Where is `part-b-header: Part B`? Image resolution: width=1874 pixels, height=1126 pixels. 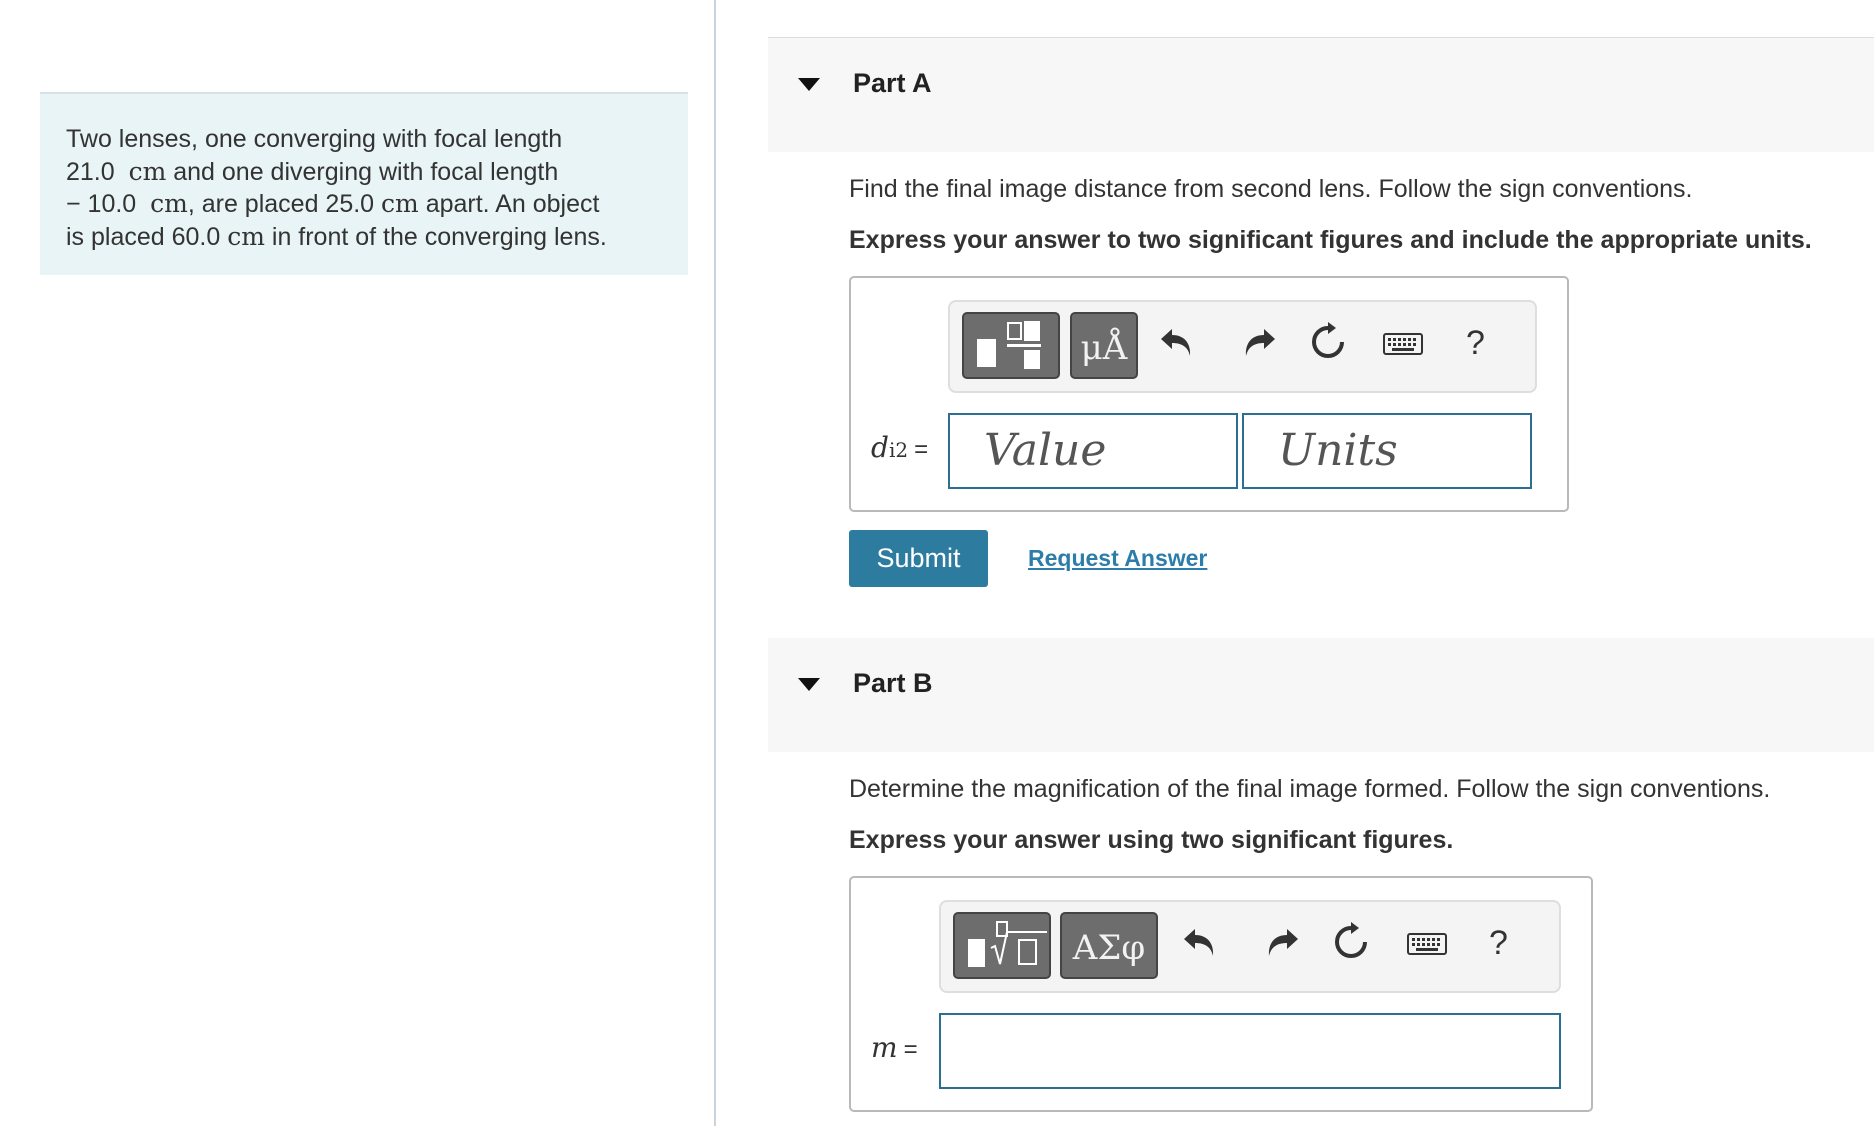
part-b-header: Part B is located at coordinates (1321, 695).